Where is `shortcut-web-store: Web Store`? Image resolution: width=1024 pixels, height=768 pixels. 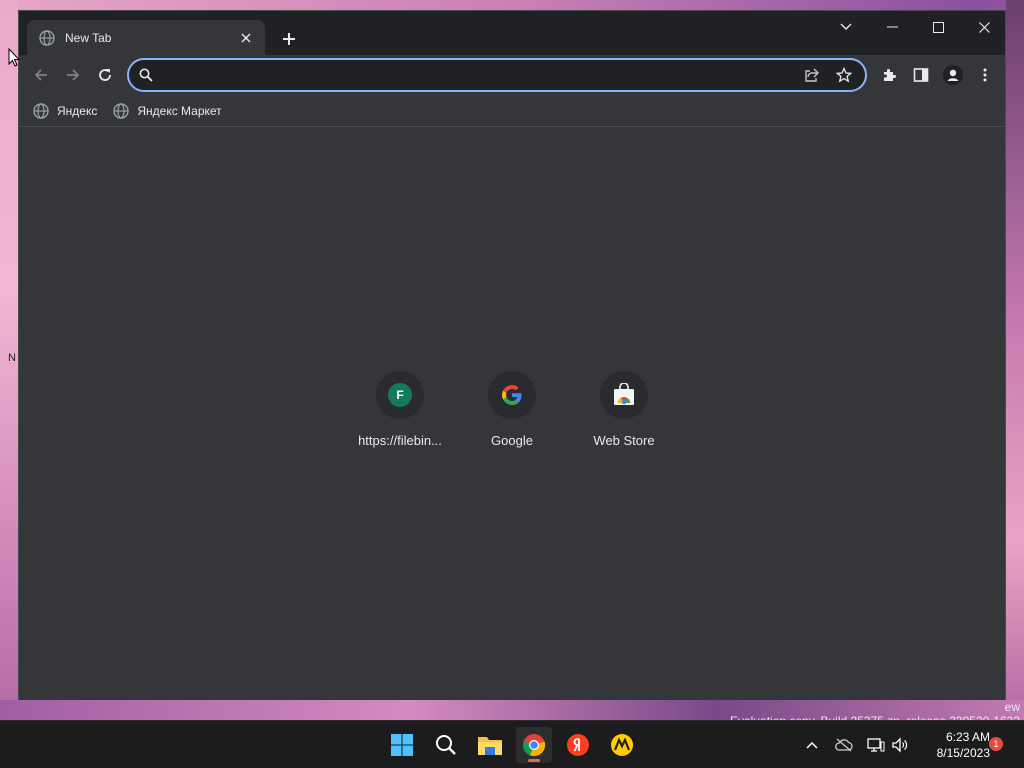
shortcut-web-store: Web Store is located at coordinates (624, 409).